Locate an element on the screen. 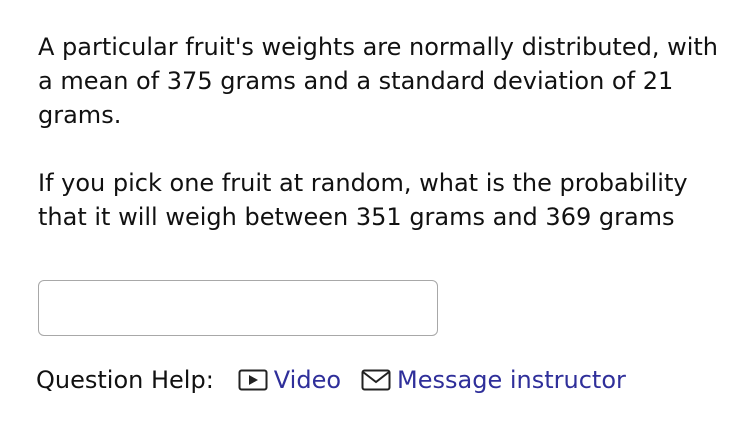 The image size is (739, 428). question-help-bar: Question Help: Video Message instructor is located at coordinates (331, 380).